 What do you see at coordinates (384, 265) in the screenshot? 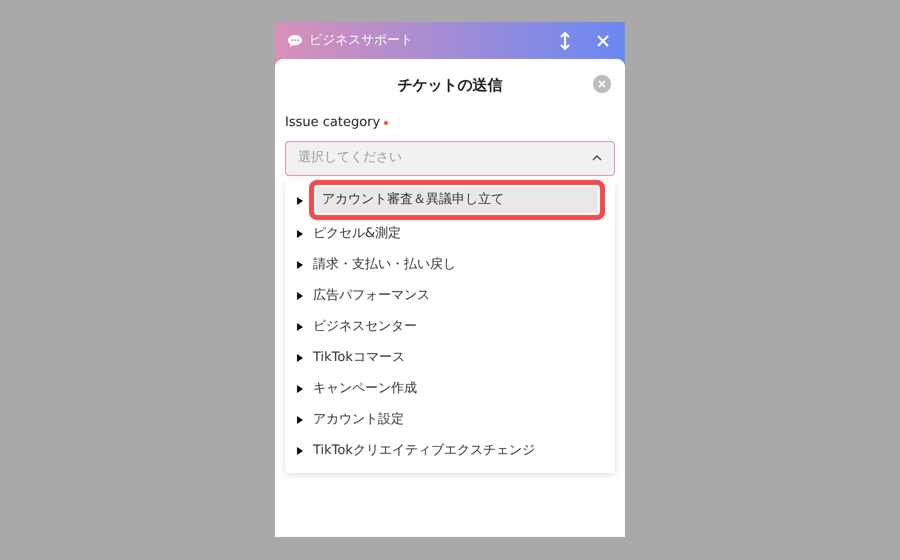
I see `menu-item: 請求・支払い・払い戻し` at bounding box center [384, 265].